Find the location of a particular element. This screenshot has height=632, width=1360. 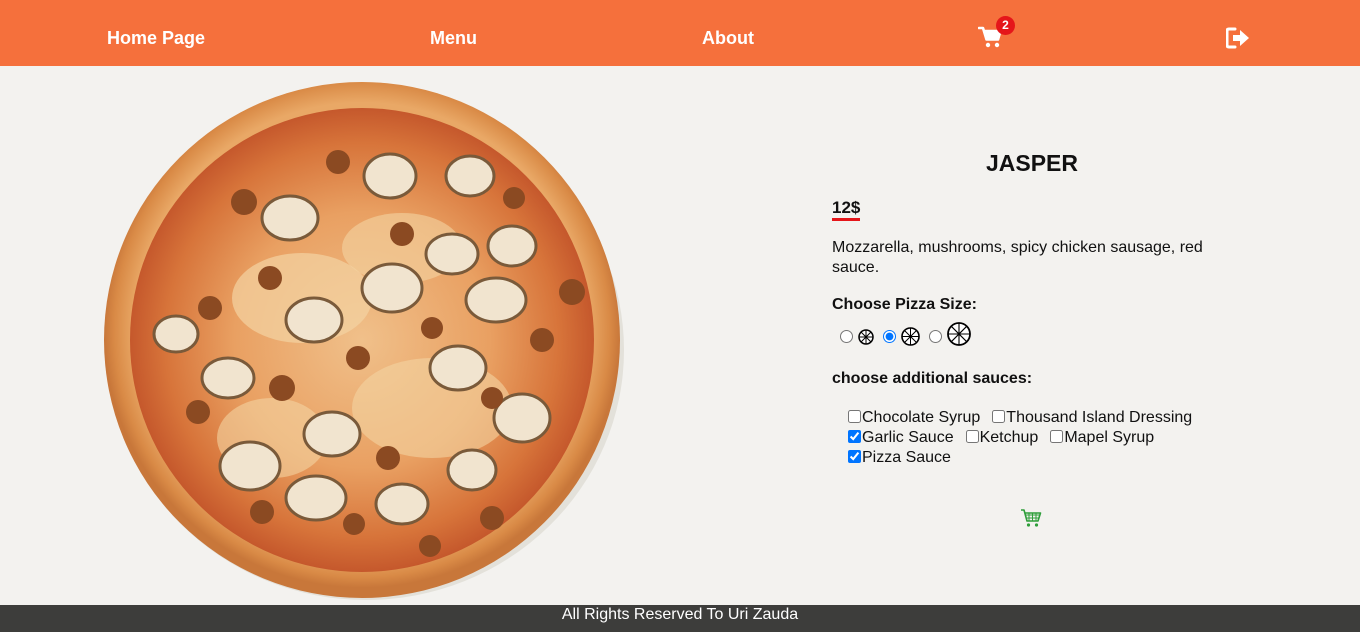

sauce-option-chocolate-syrup: Chocolate Syrup is located at coordinates (914, 418).